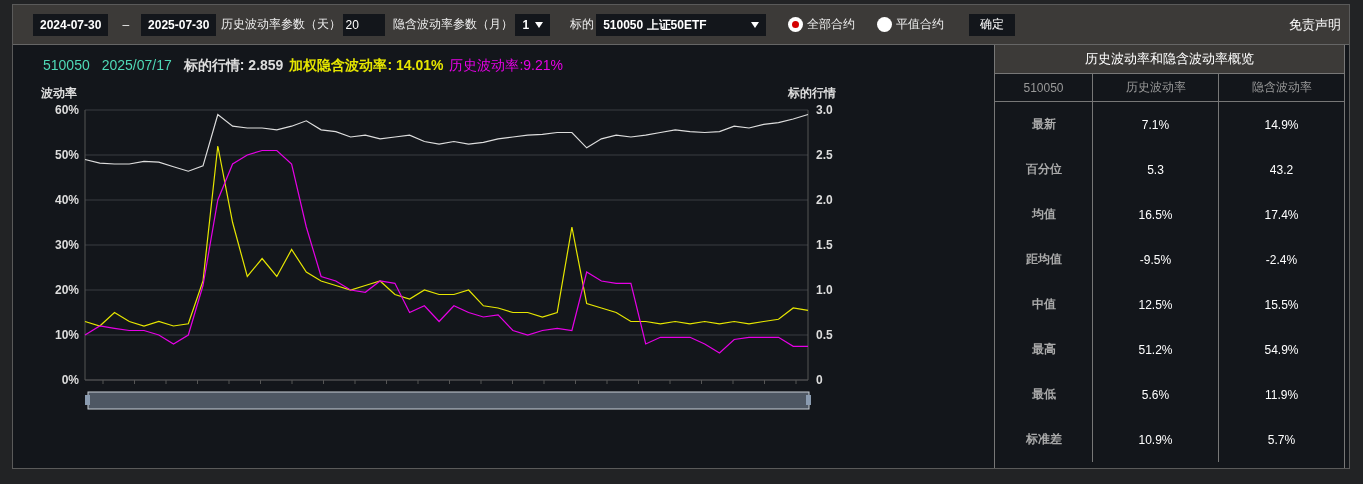 The width and height of the screenshot is (1363, 484). What do you see at coordinates (66, 66) in the screenshot?
I see `underlying-code: 510050` at bounding box center [66, 66].